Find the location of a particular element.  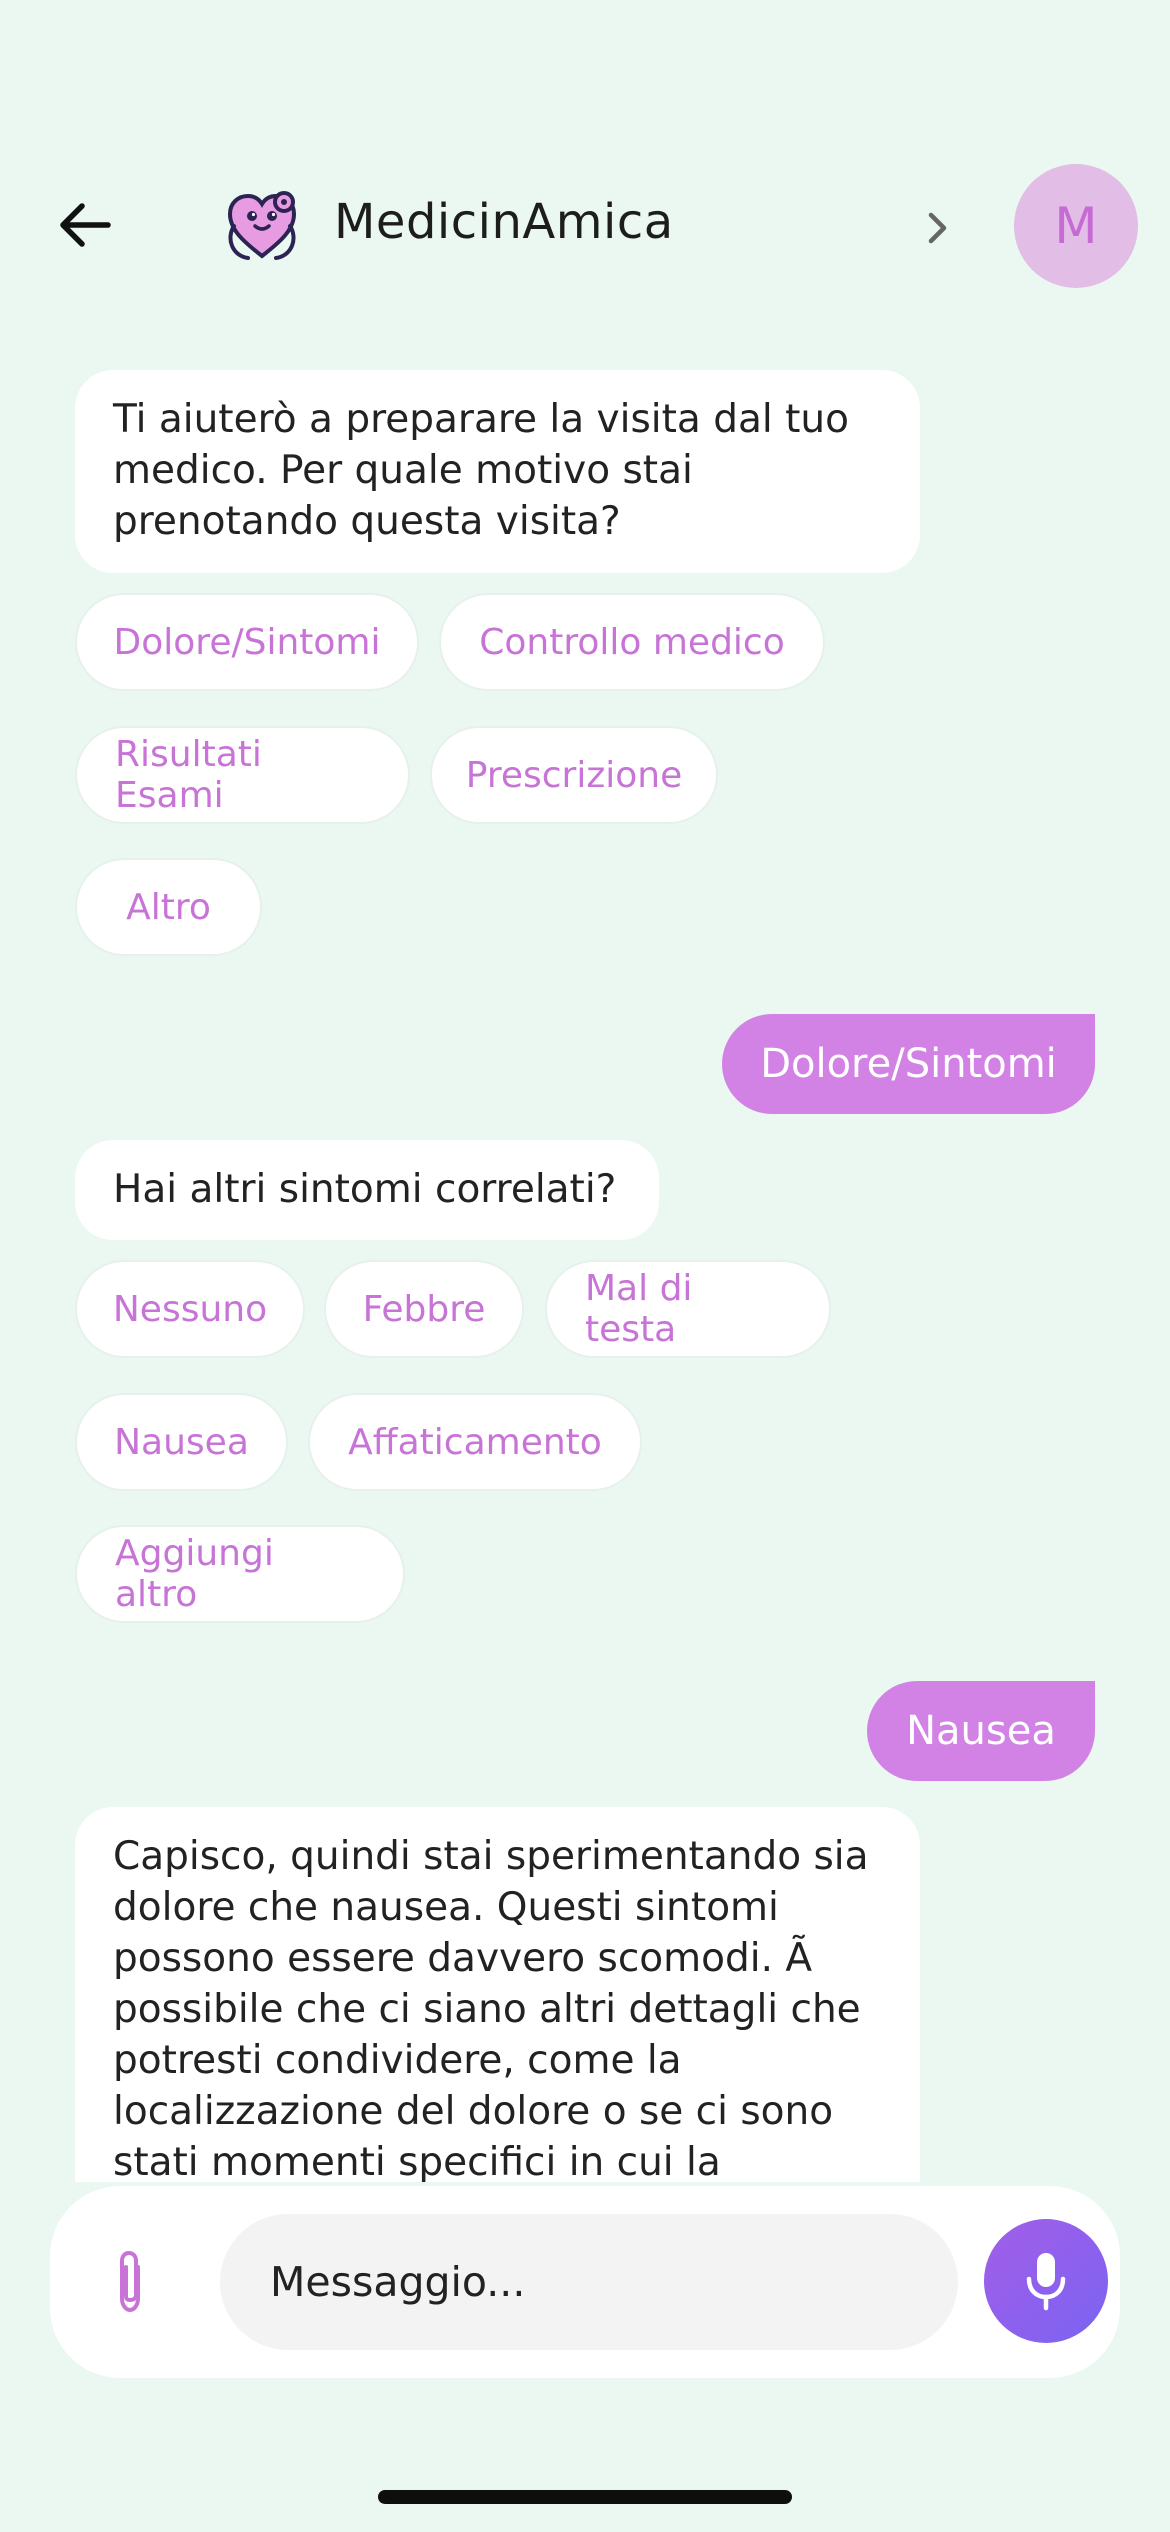

mic-button is located at coordinates (1046, 2281).